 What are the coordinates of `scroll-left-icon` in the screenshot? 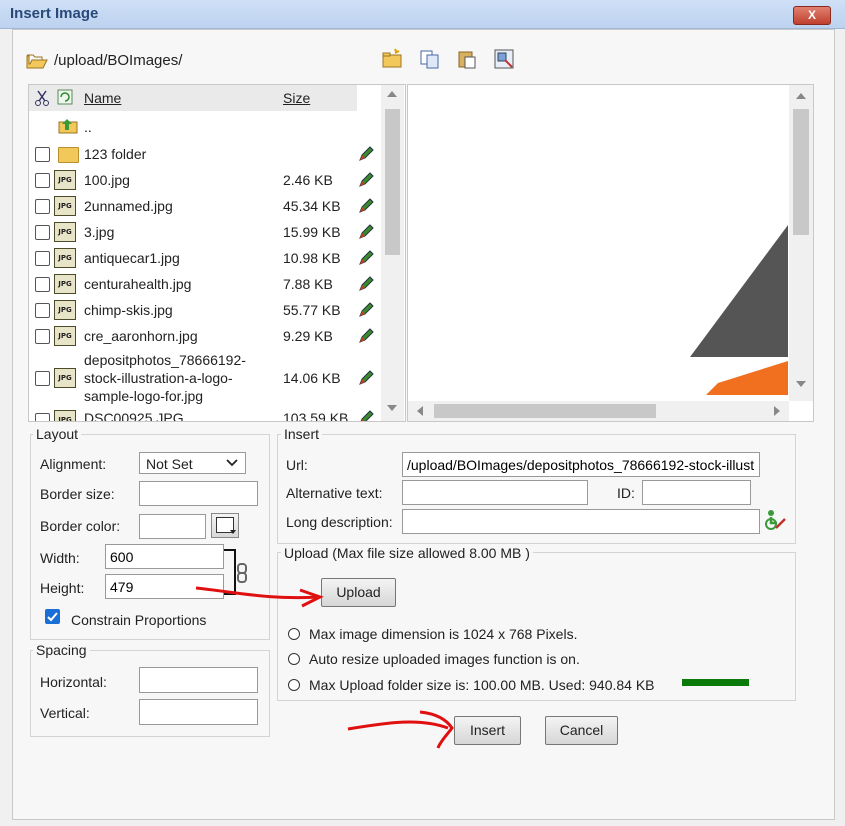 It's located at (420, 411).